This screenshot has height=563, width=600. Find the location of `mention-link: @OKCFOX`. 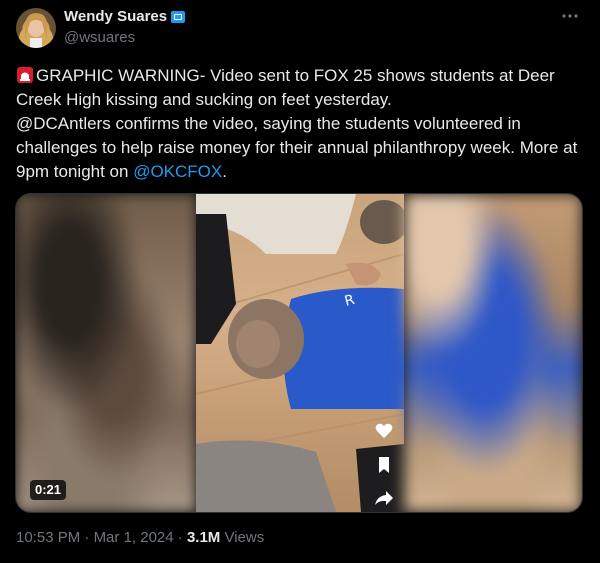

mention-link: @OKCFOX is located at coordinates (177, 171).